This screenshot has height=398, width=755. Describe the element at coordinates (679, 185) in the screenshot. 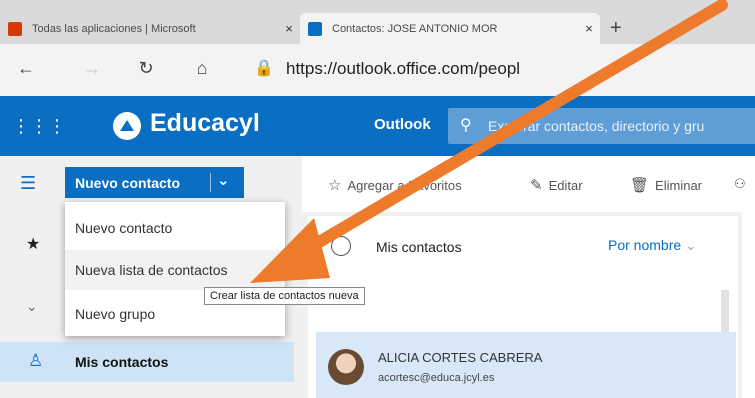

I see `delete-label: Eliminar` at that location.